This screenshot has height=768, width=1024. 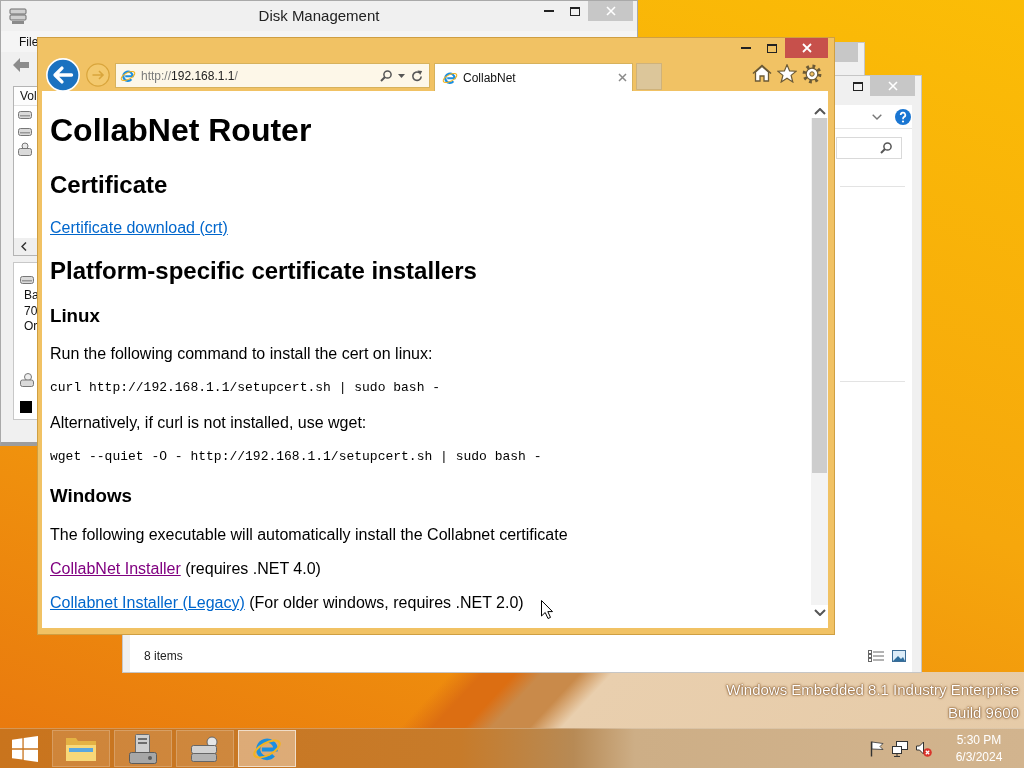 I want to click on star-icon, so click(x=787, y=73).